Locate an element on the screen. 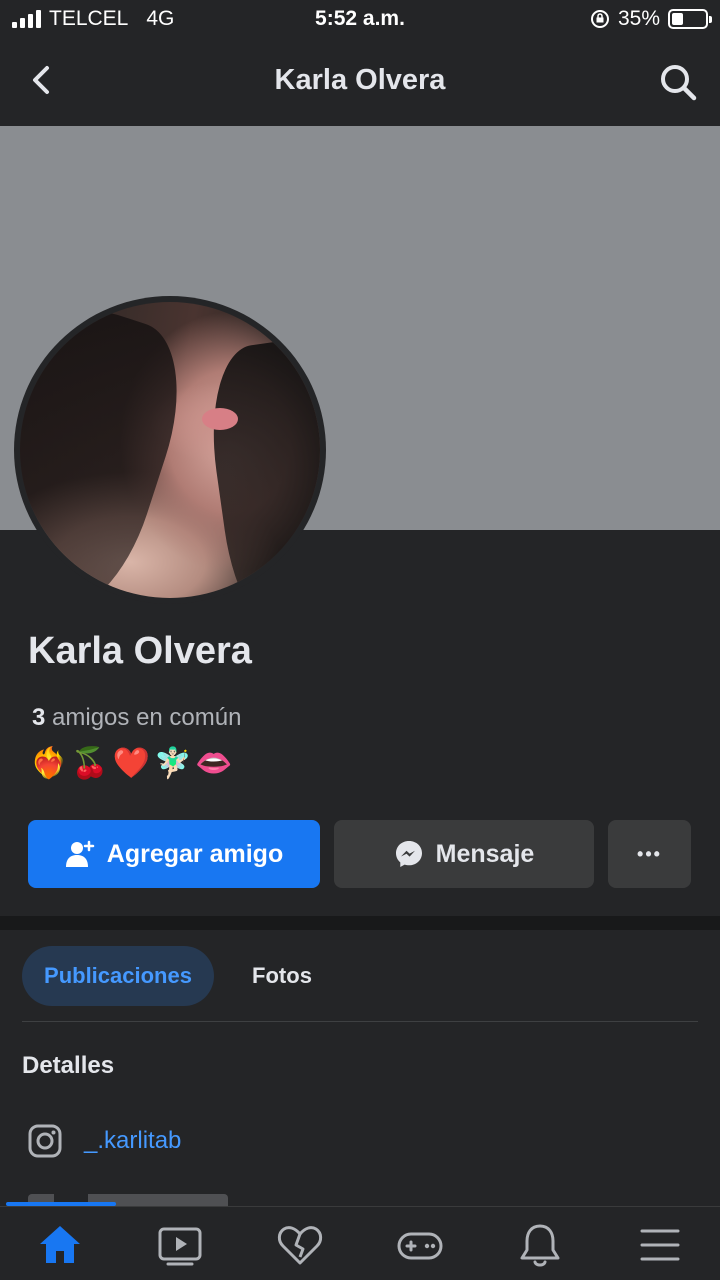  section-divider is located at coordinates (360, 923).